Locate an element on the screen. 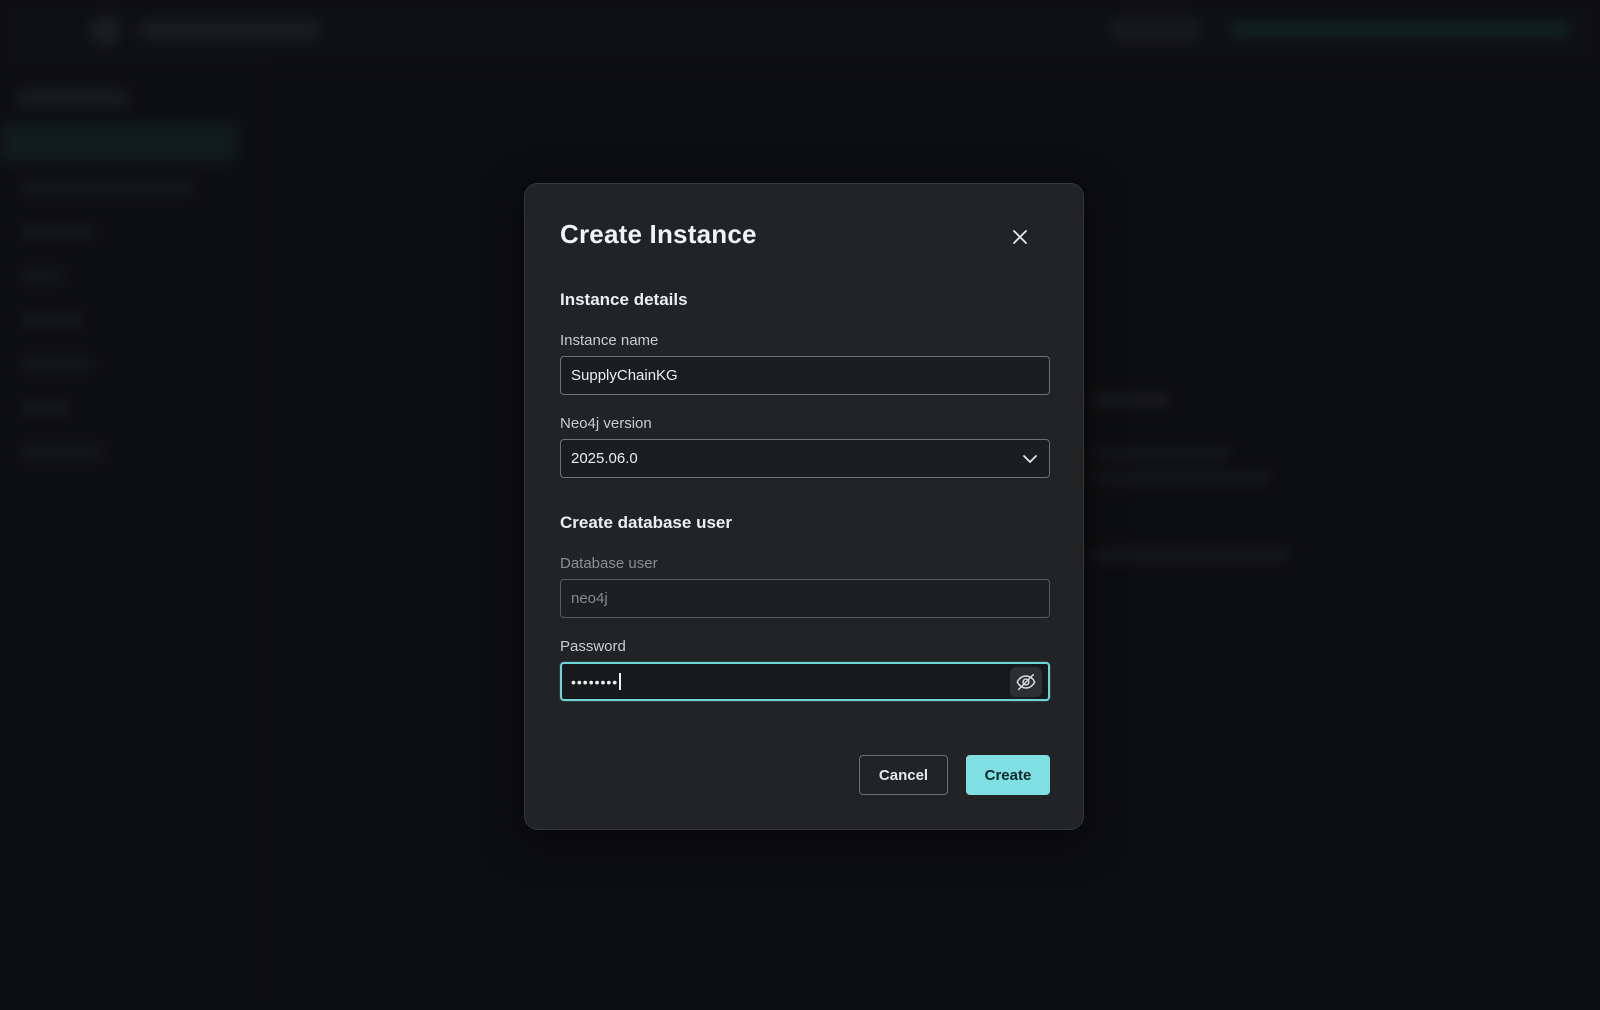 This screenshot has height=1010, width=1600. close-icon is located at coordinates (1020, 237).